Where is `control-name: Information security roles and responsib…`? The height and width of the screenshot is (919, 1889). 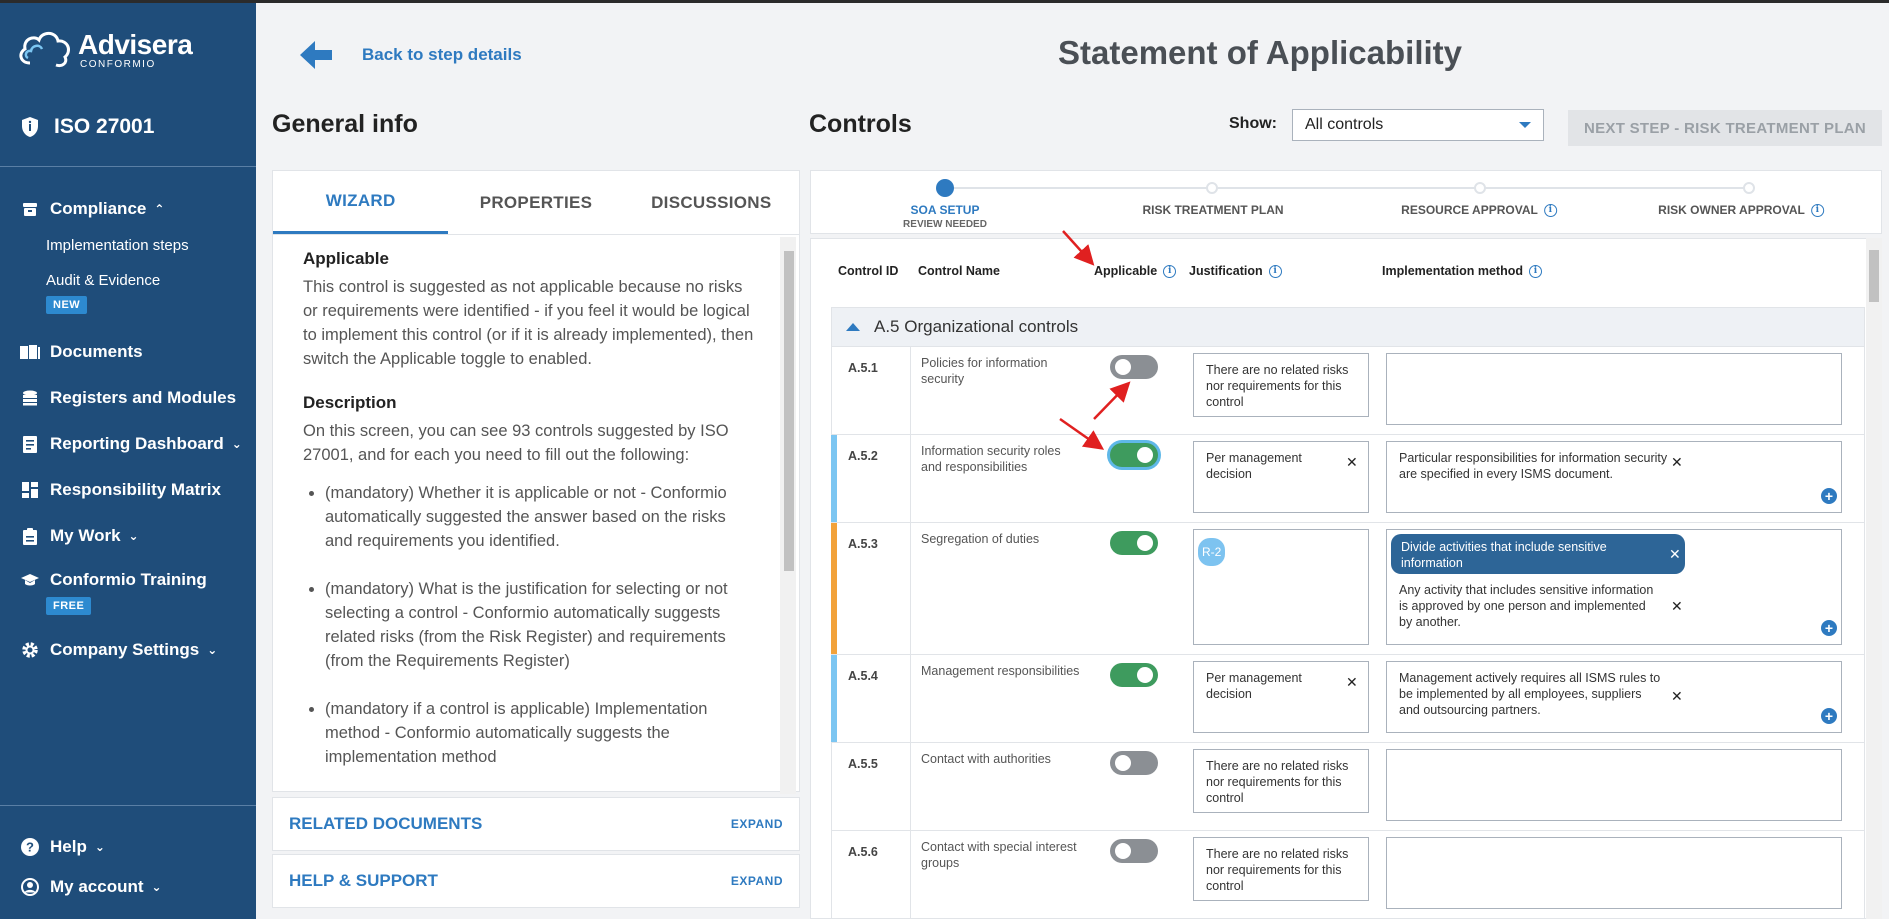 control-name: Information security roles and responsib… is located at coordinates (991, 459).